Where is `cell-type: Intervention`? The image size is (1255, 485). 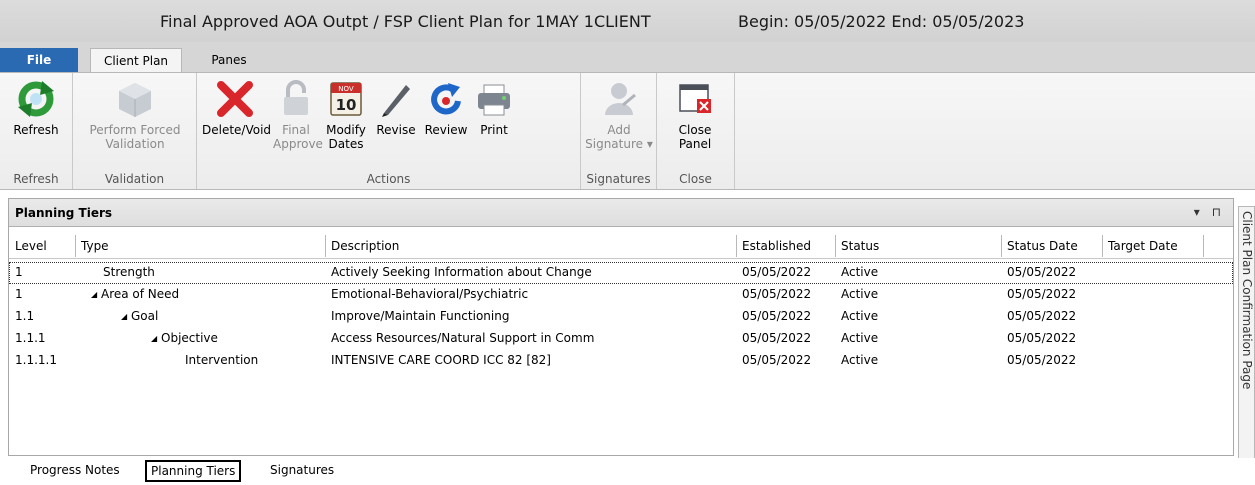
cell-type: Intervention is located at coordinates (222, 360).